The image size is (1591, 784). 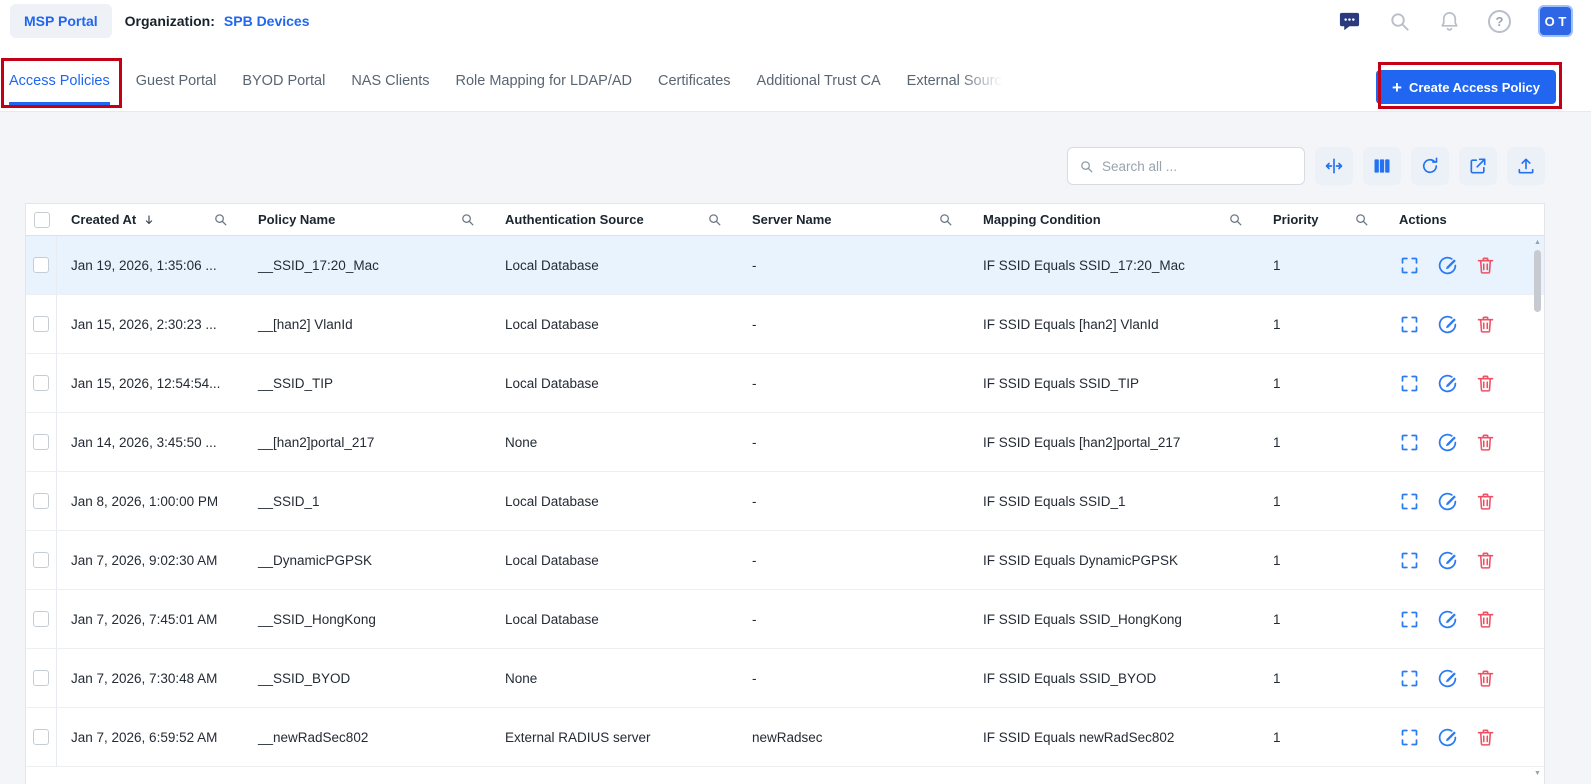 What do you see at coordinates (945, 219) in the screenshot?
I see `server-name-search-icon` at bounding box center [945, 219].